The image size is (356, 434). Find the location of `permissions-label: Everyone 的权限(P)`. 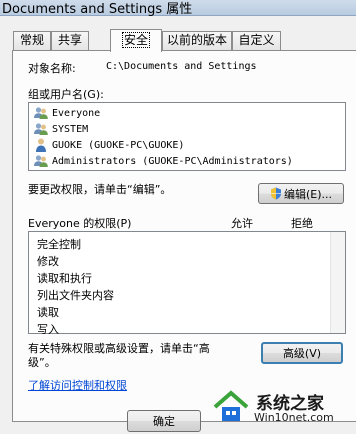

permissions-label: Everyone 的权限(P) is located at coordinates (80, 223).